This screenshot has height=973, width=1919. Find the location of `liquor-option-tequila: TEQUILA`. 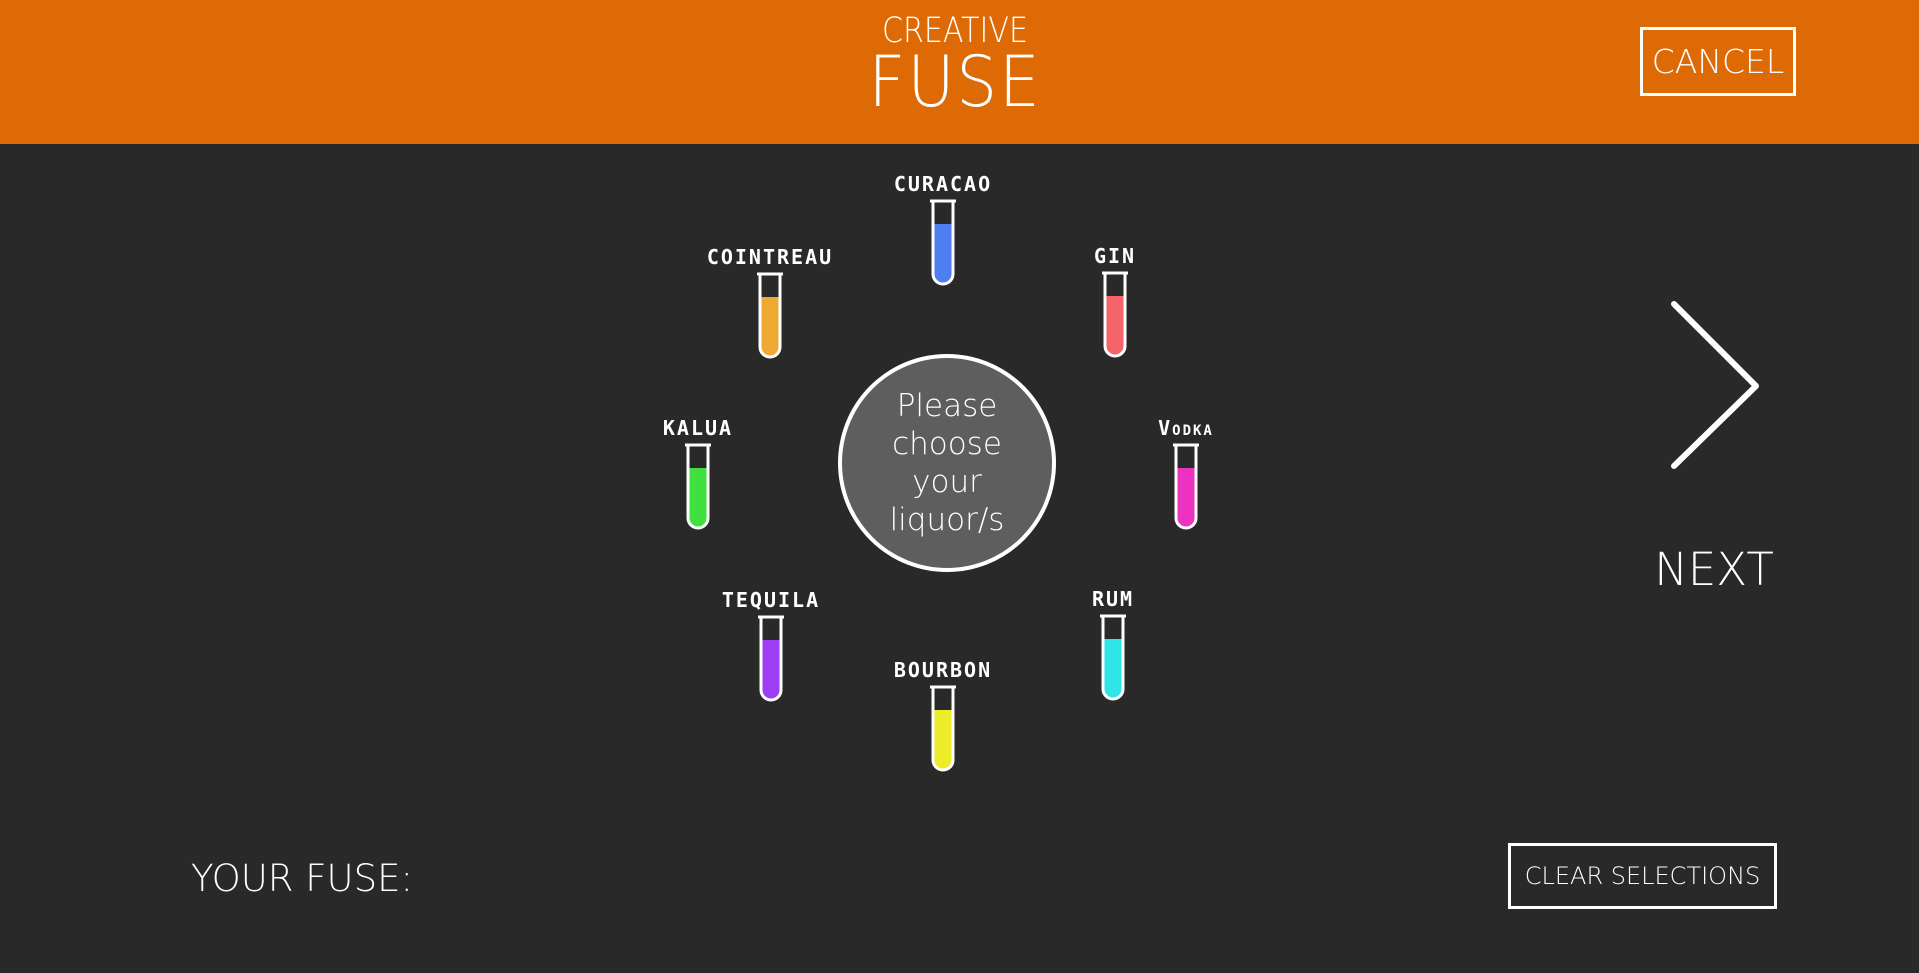

liquor-option-tequila: TEQUILA is located at coordinates (771, 647).